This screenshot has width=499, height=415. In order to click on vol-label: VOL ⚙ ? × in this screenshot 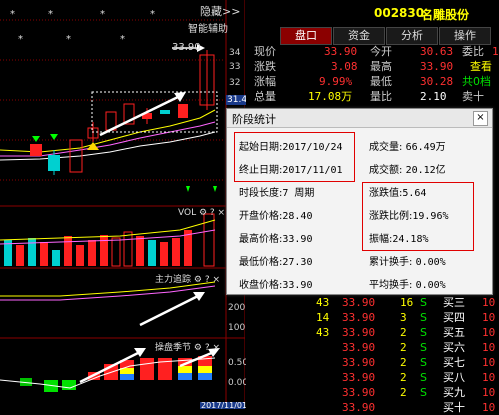, I will do `click(201, 213)`.